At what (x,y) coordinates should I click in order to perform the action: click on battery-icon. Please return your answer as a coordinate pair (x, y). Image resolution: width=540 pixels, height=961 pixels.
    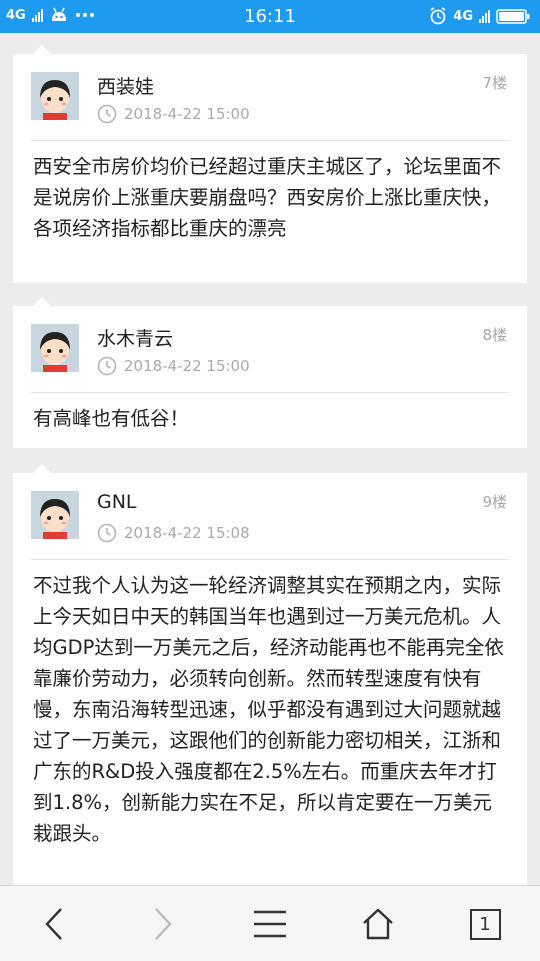
    Looking at the image, I should click on (513, 16).